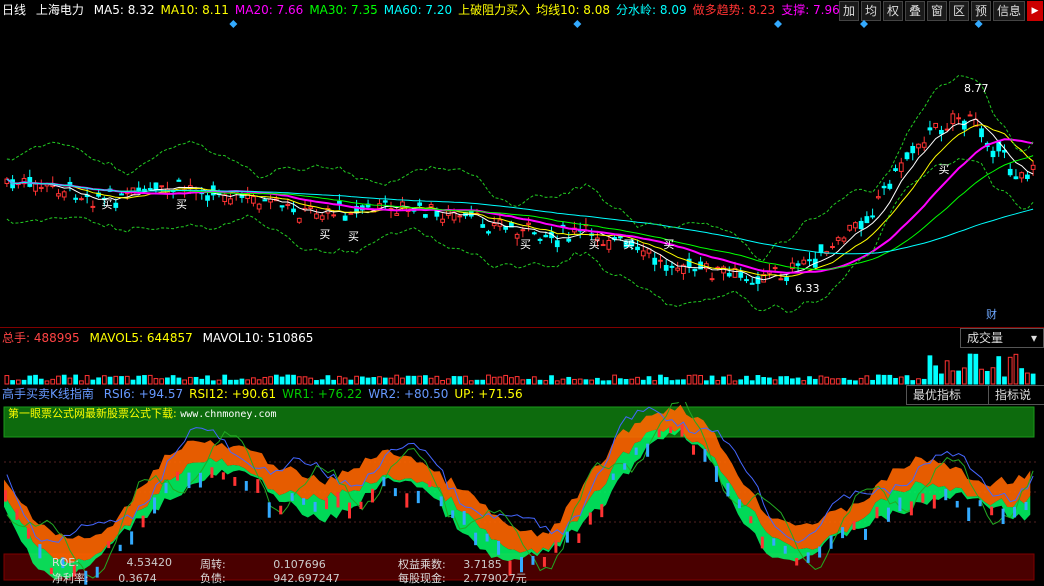  Describe the element at coordinates (522, 366) in the screenshot. I see `volume-chart` at that location.